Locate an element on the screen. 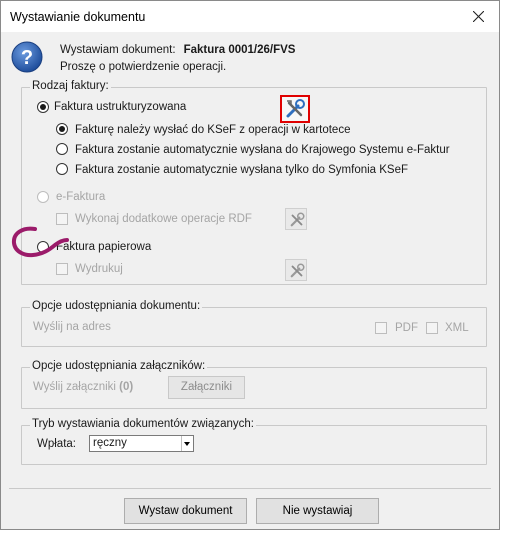  document-prefix: Wystawiam dokument: is located at coordinates (118, 50).